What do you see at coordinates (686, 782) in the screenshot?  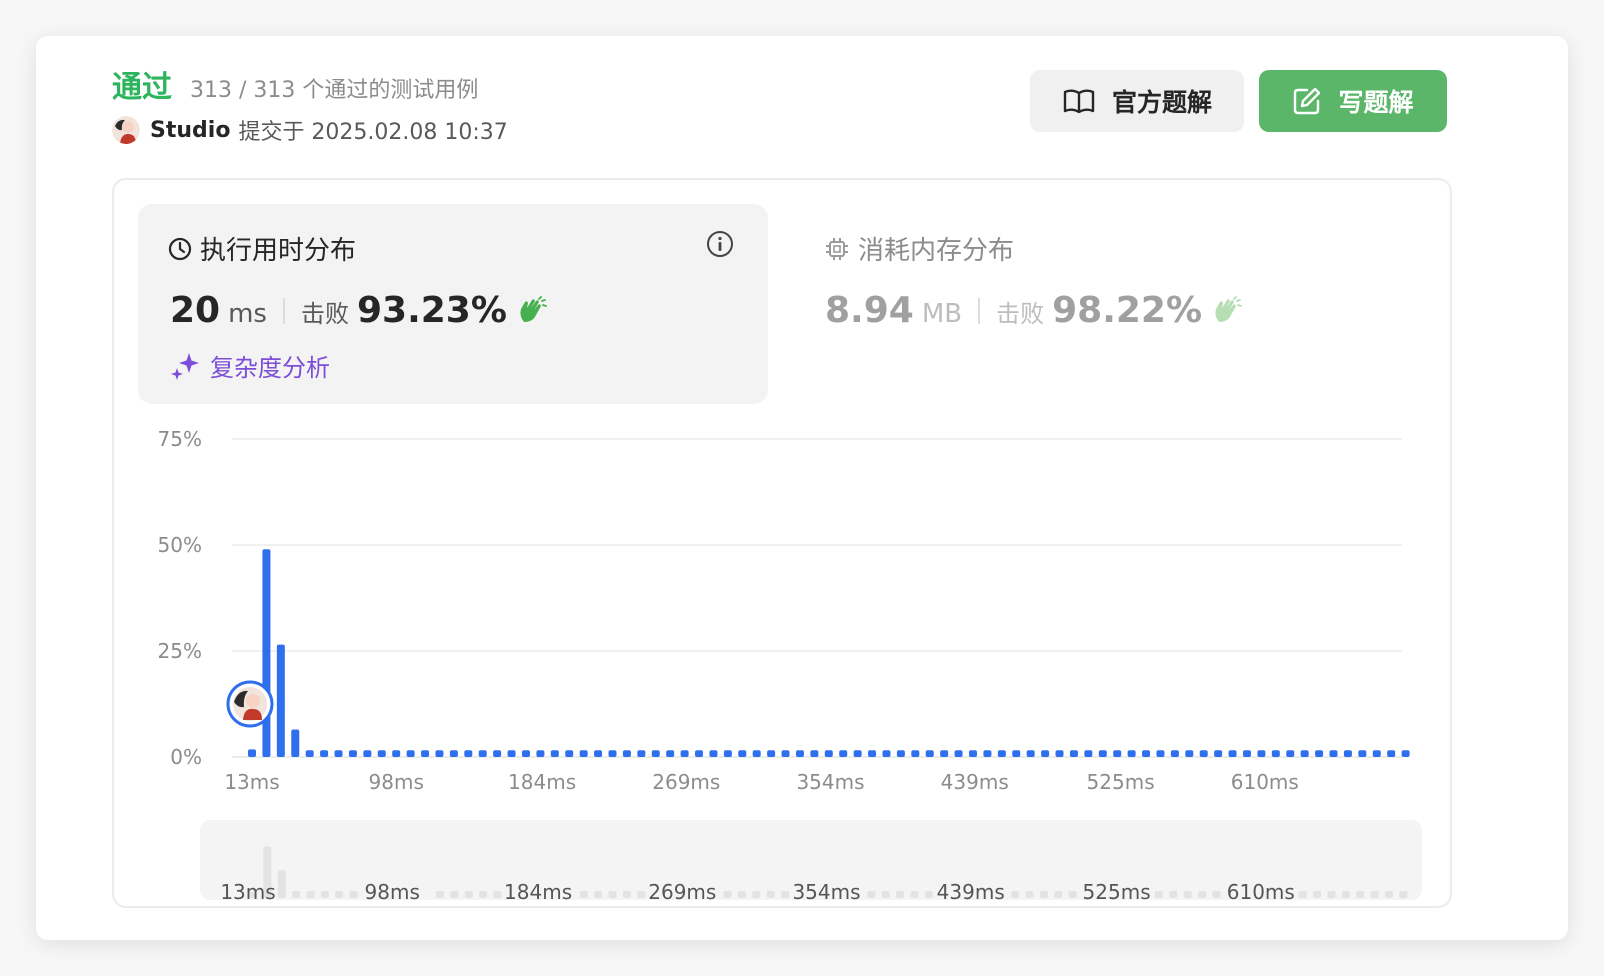 I see `x-tick-label: 269ms` at bounding box center [686, 782].